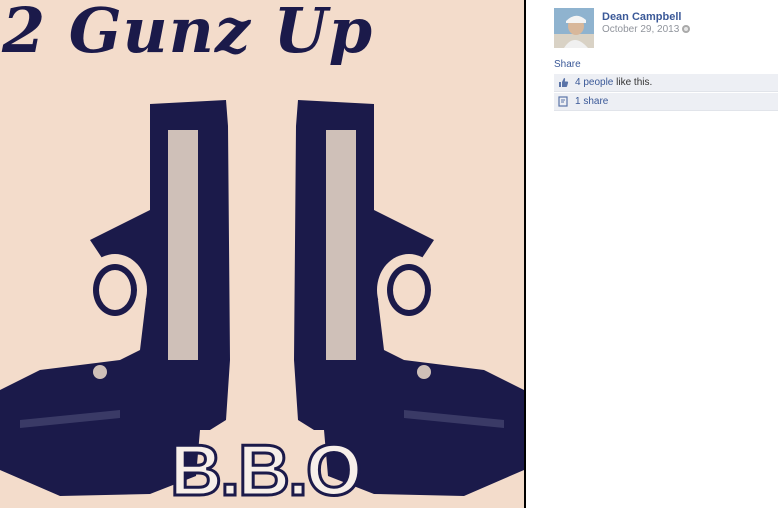  Describe the element at coordinates (591, 101) in the screenshot. I see `shares-link: 1 share` at that location.